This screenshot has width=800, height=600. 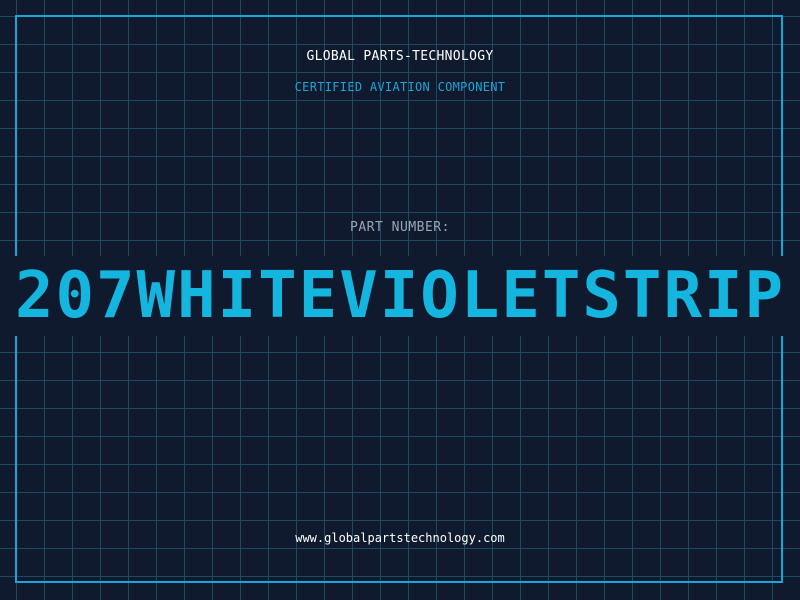 I want to click on part-number-value: 207WHITEVIOLETSTRIP, so click(x=400, y=296).